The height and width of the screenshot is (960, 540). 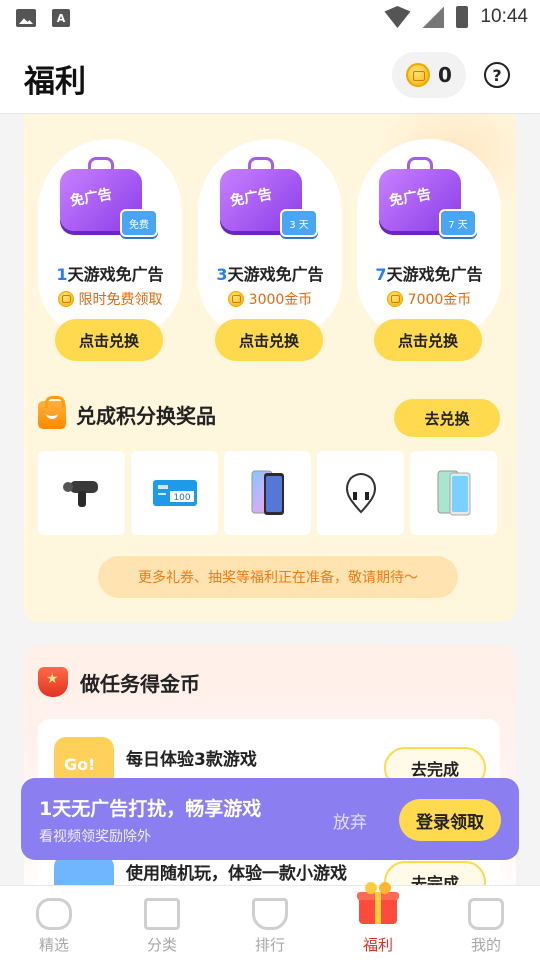 I want to click on card-title: 1天游戏免广告, so click(x=110, y=273).